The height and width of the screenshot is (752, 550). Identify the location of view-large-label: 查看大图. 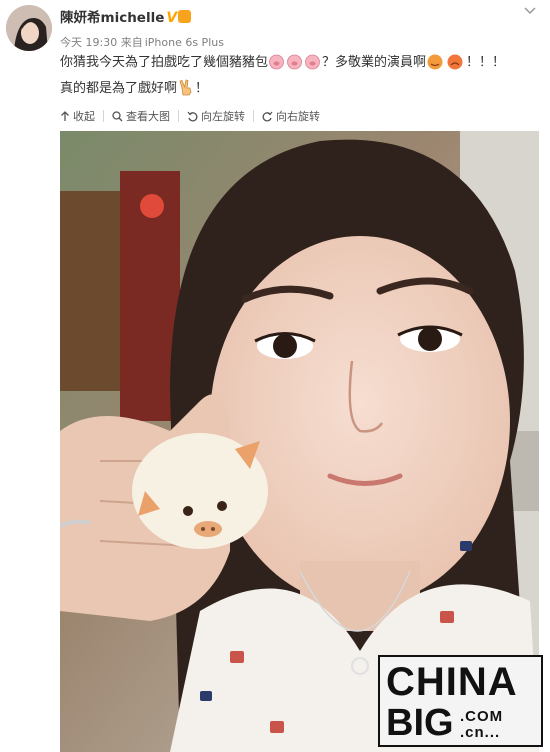
(148, 116).